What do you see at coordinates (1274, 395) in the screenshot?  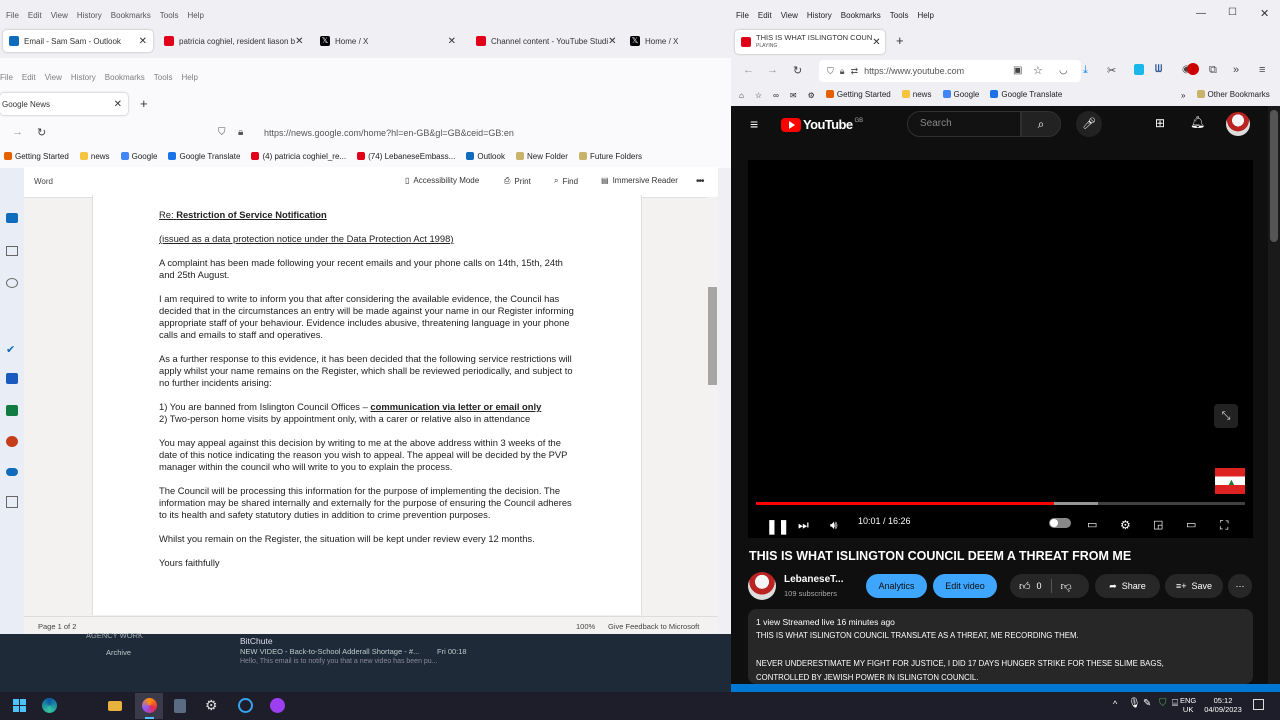 I see `page-scrollbar` at bounding box center [1274, 395].